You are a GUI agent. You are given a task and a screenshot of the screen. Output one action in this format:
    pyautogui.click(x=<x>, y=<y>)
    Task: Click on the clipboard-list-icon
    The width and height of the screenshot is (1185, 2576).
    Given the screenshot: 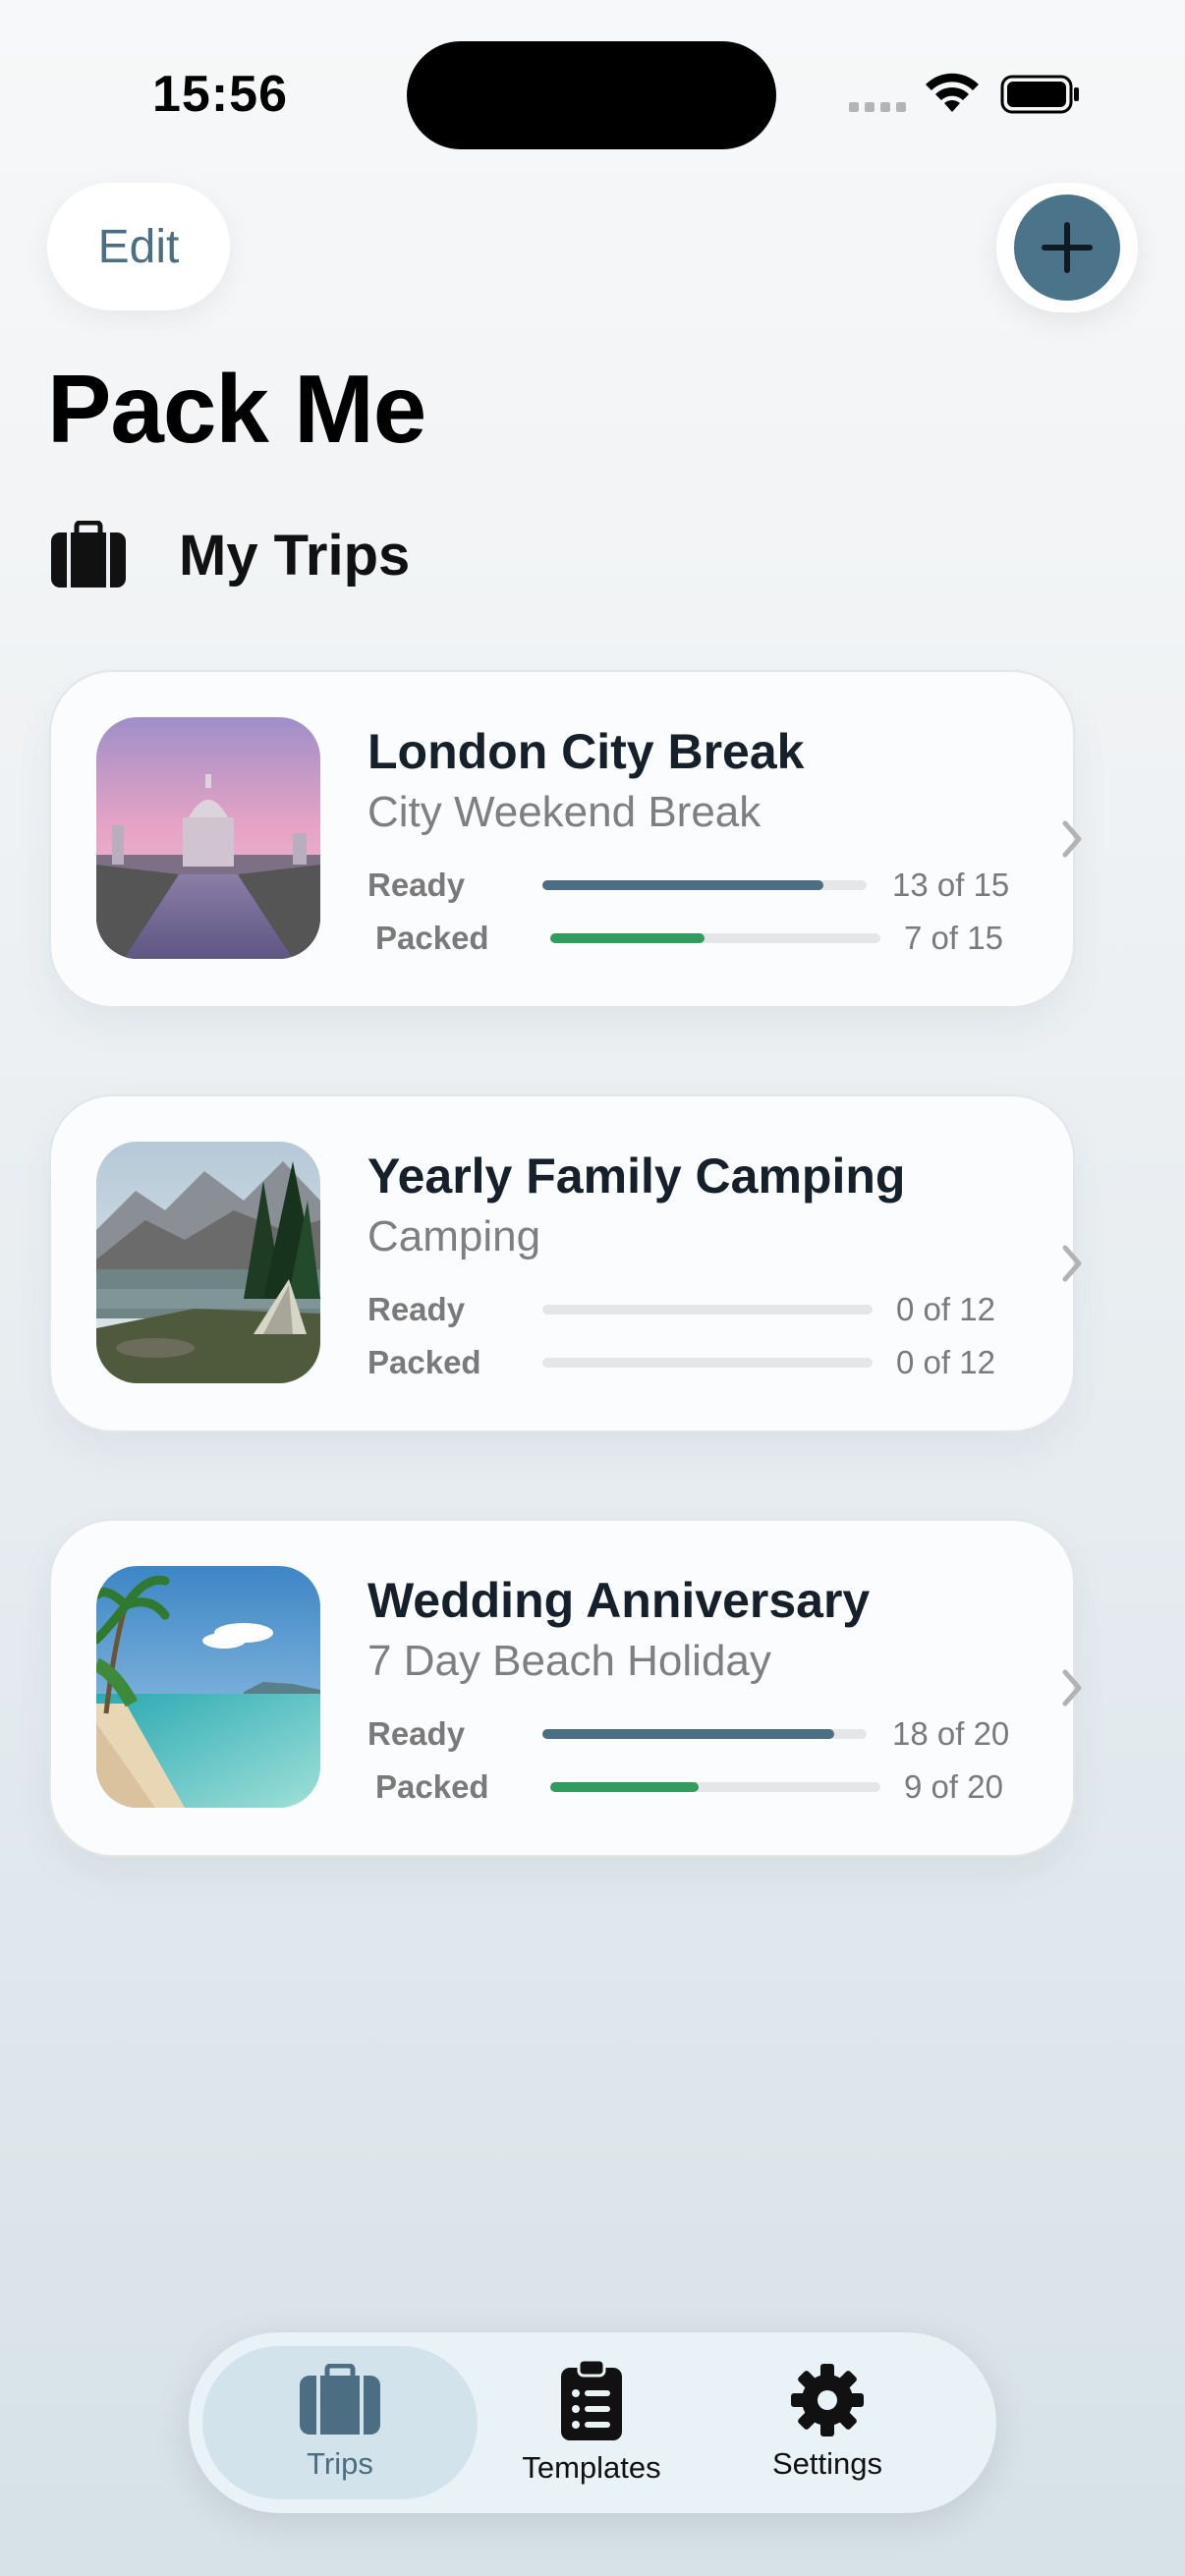 What is the action you would take?
    pyautogui.click(x=592, y=2400)
    